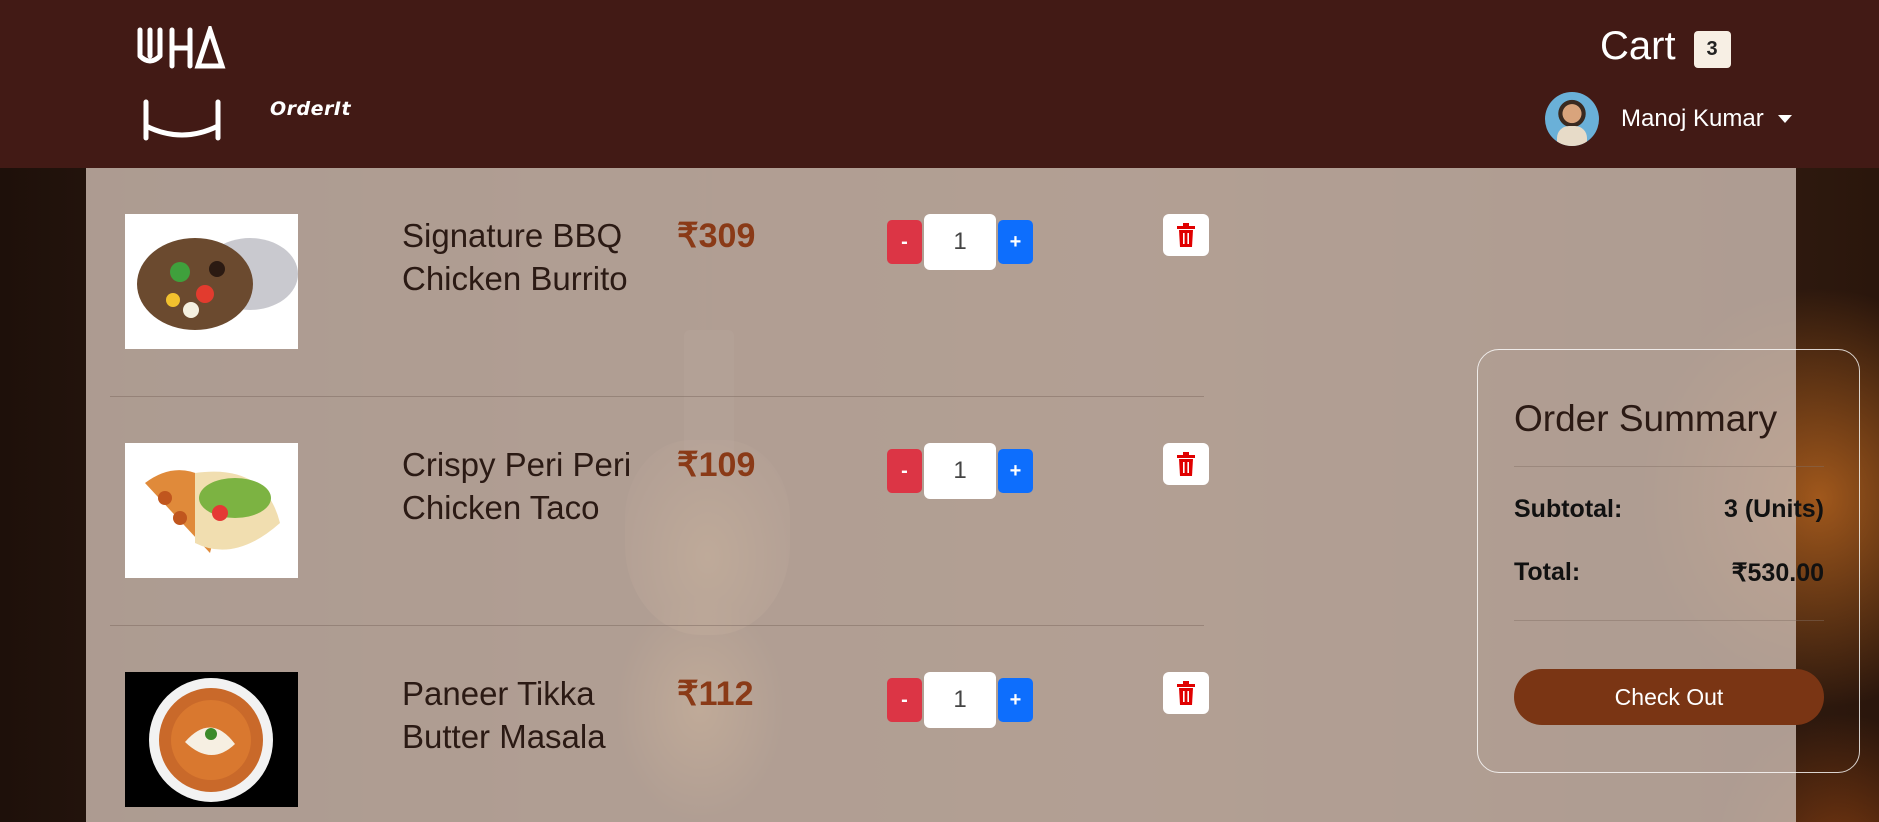 Image resolution: width=1879 pixels, height=822 pixels. What do you see at coordinates (1777, 573) in the screenshot?
I see `total-value: ₹530.00` at bounding box center [1777, 573].